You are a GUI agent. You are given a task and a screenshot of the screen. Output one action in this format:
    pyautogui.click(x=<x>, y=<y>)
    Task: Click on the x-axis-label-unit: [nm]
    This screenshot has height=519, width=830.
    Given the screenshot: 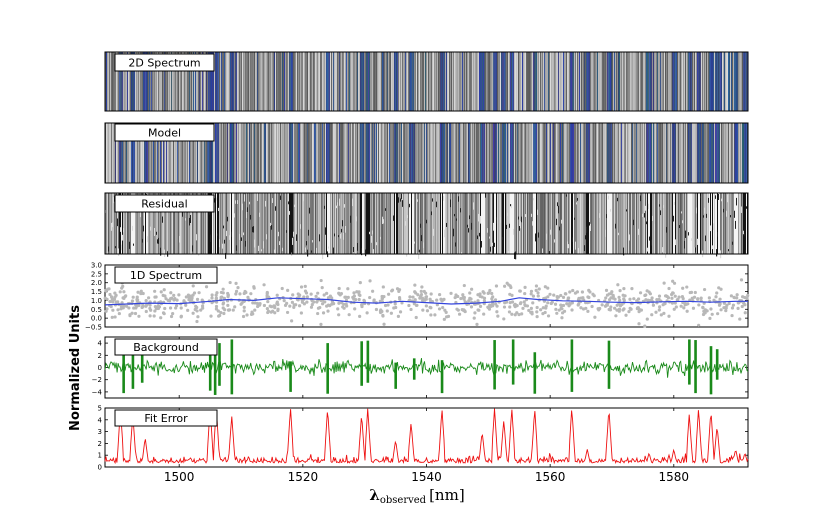 What is the action you would take?
    pyautogui.click(x=447, y=495)
    